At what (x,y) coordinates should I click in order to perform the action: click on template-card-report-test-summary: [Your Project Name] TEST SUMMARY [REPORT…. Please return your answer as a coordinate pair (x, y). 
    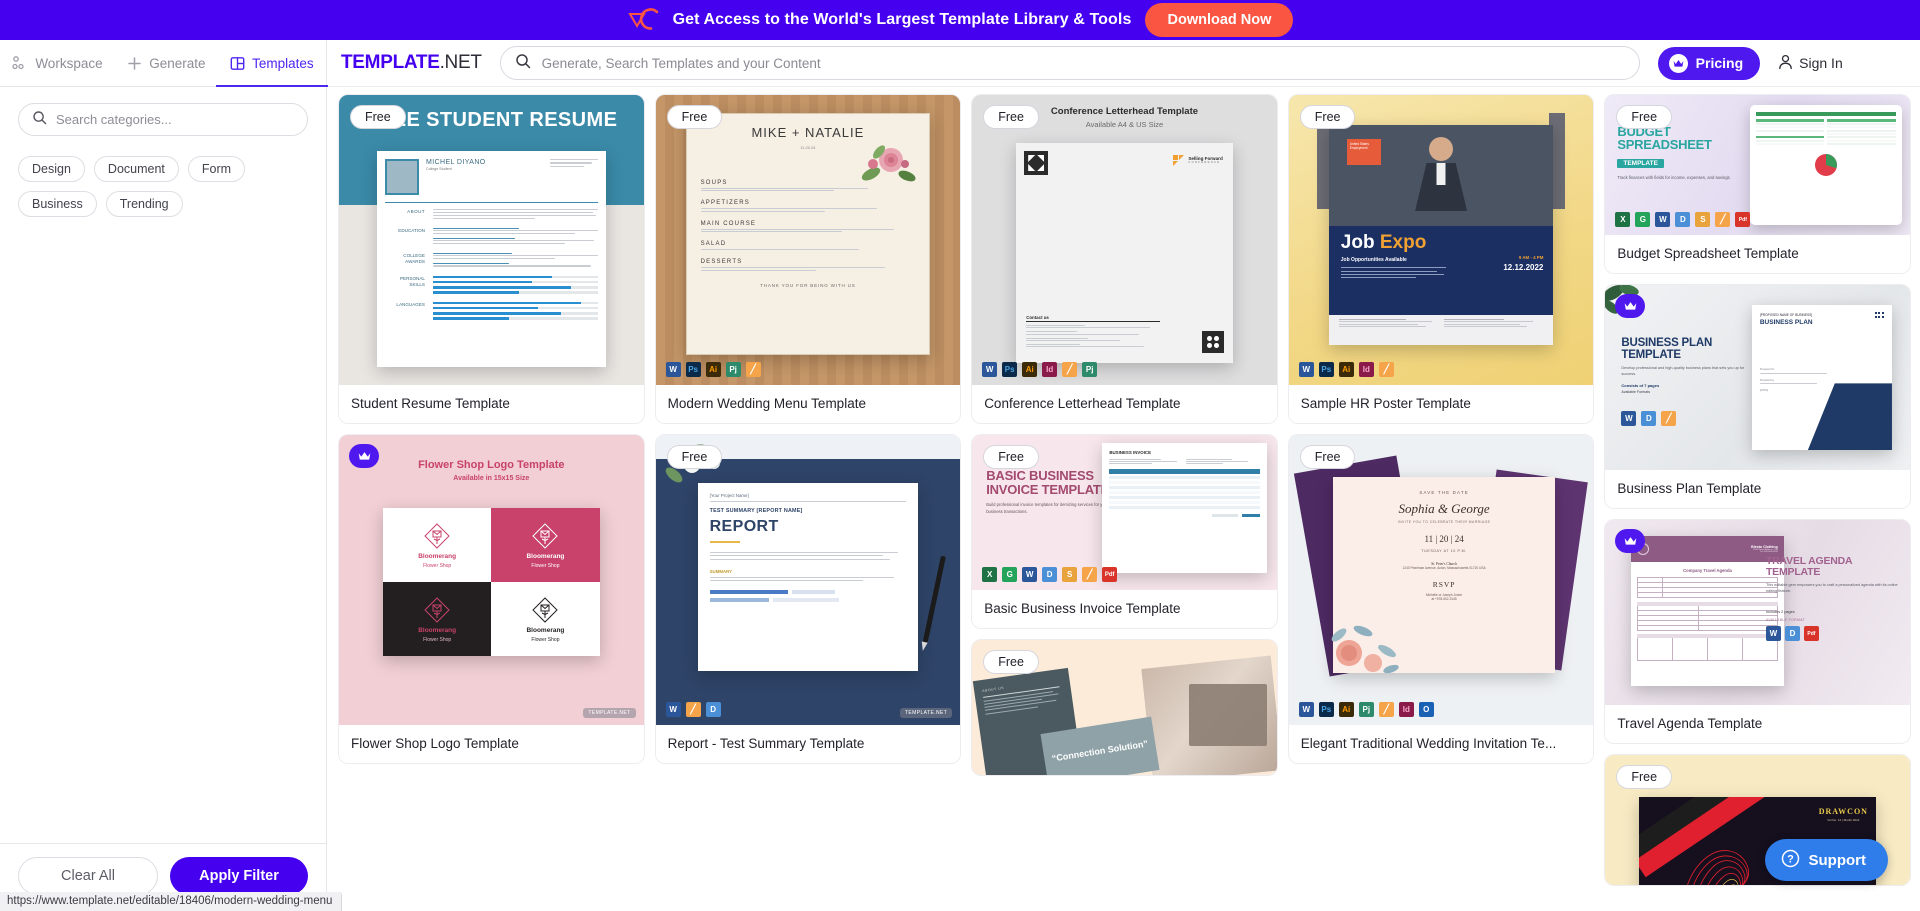
    Looking at the image, I should click on (808, 599).